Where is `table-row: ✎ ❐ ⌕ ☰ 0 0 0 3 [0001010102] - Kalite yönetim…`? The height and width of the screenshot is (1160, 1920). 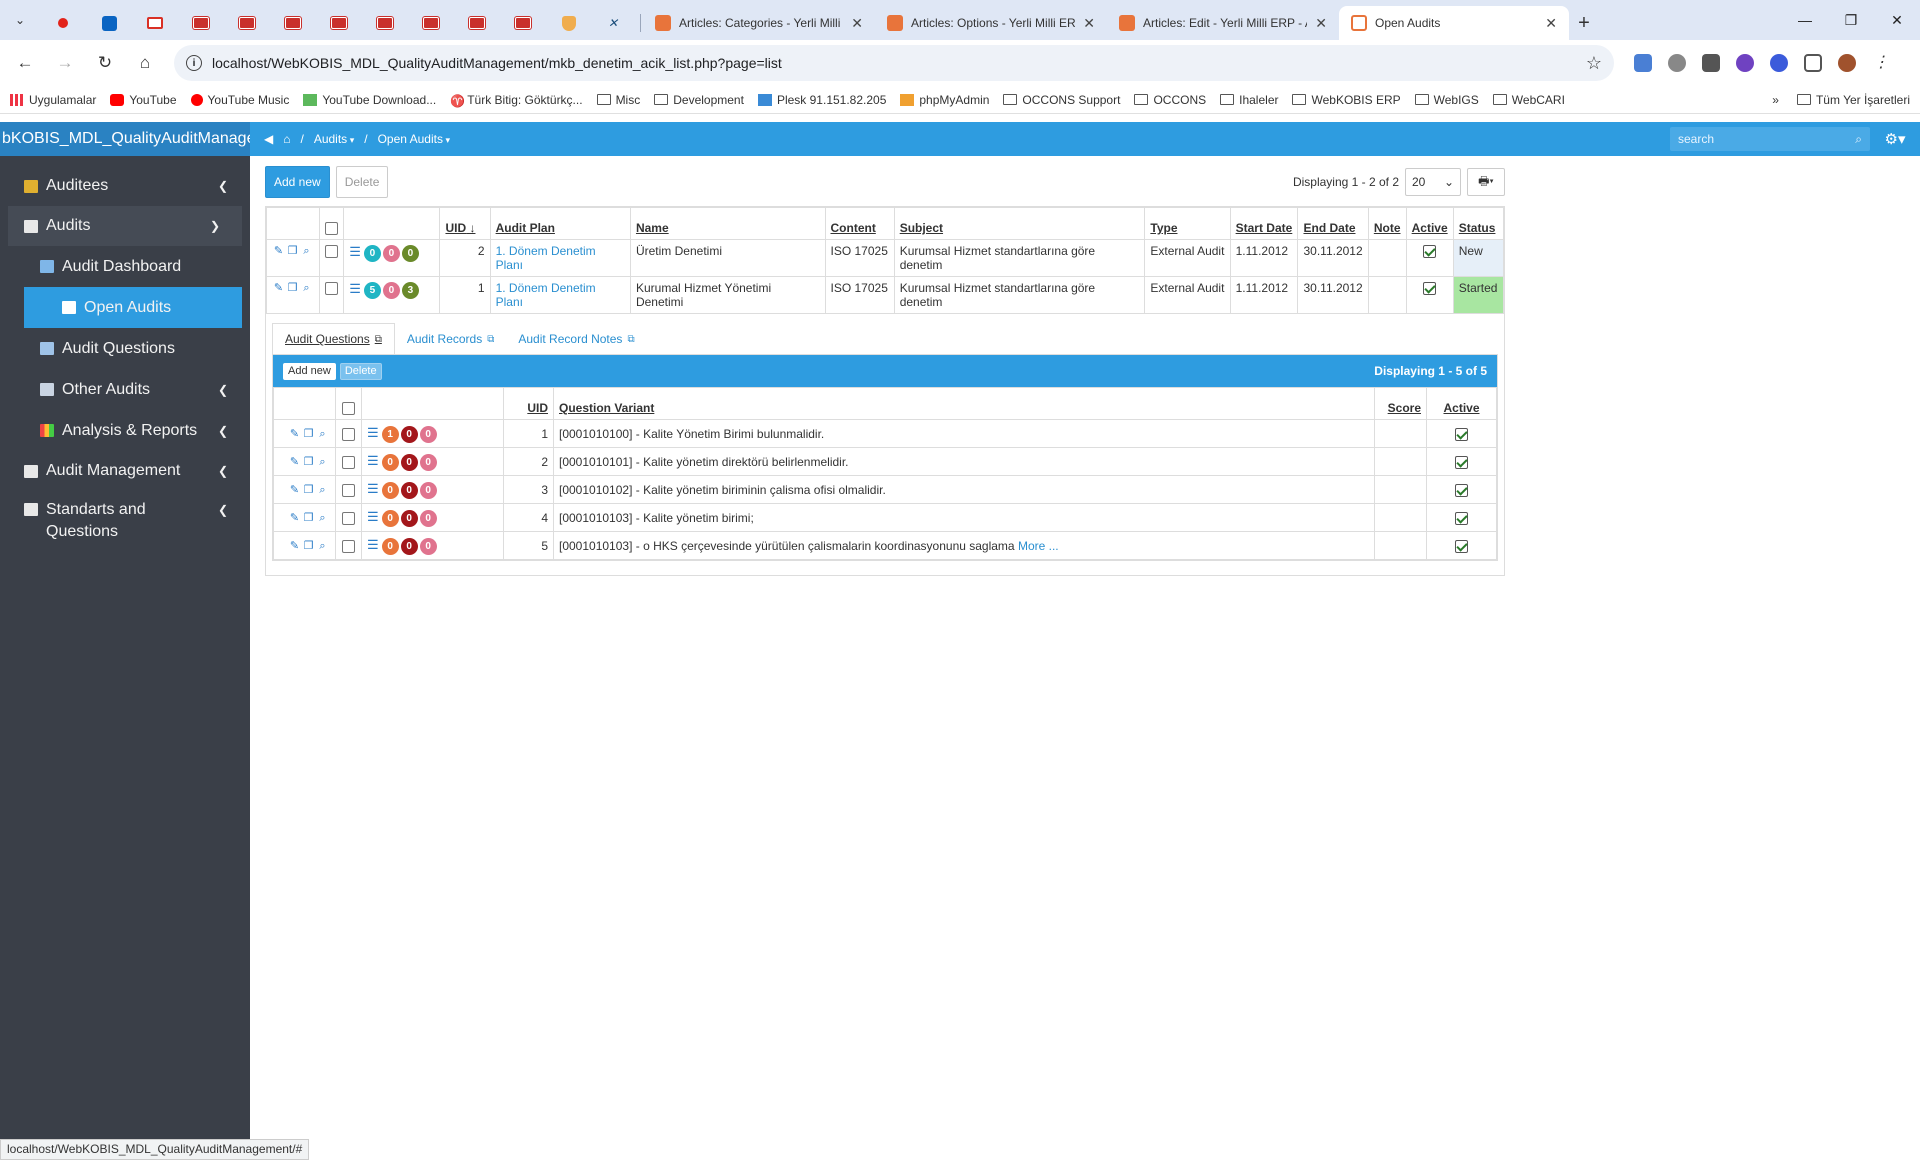
table-row: ✎ ❐ ⌕ ☰ 0 0 0 3 [0001010102] - Kalite yönetim… is located at coordinates (885, 489).